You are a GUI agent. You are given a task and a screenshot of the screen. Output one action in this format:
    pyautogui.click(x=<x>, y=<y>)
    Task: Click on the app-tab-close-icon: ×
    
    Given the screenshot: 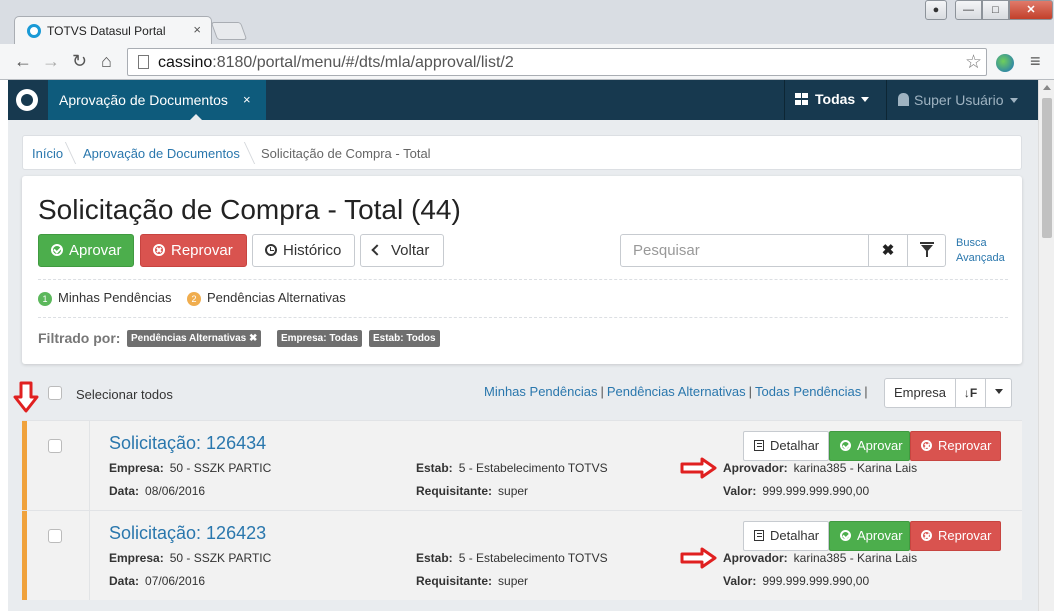 What is the action you would take?
    pyautogui.click(x=247, y=99)
    